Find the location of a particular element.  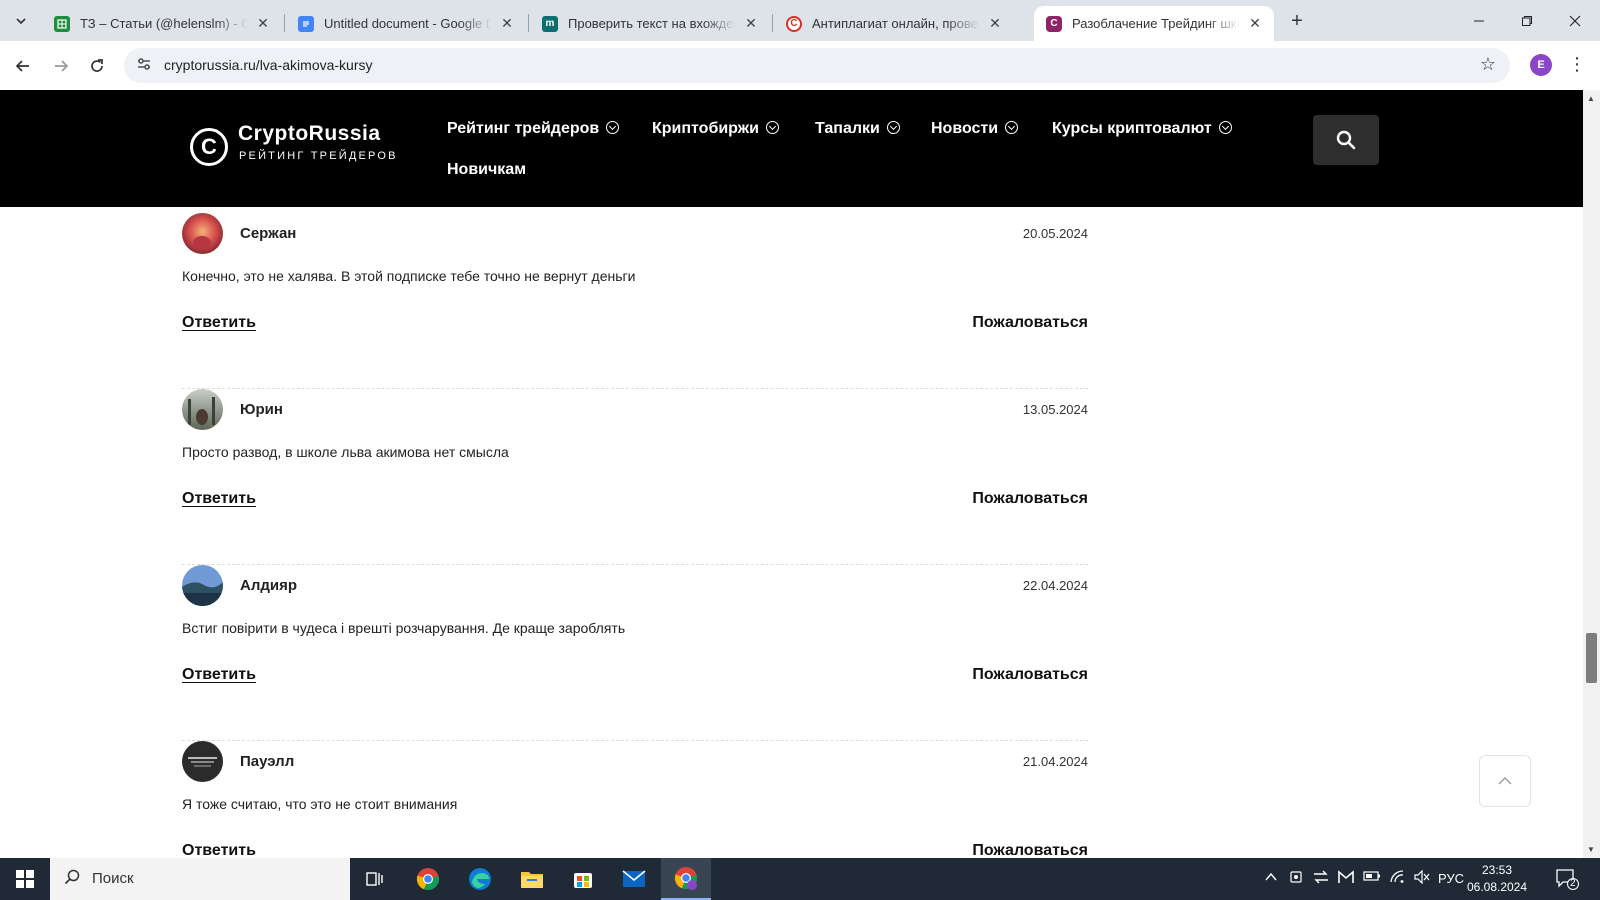

logo-name: CryptoRussia is located at coordinates (309, 134).